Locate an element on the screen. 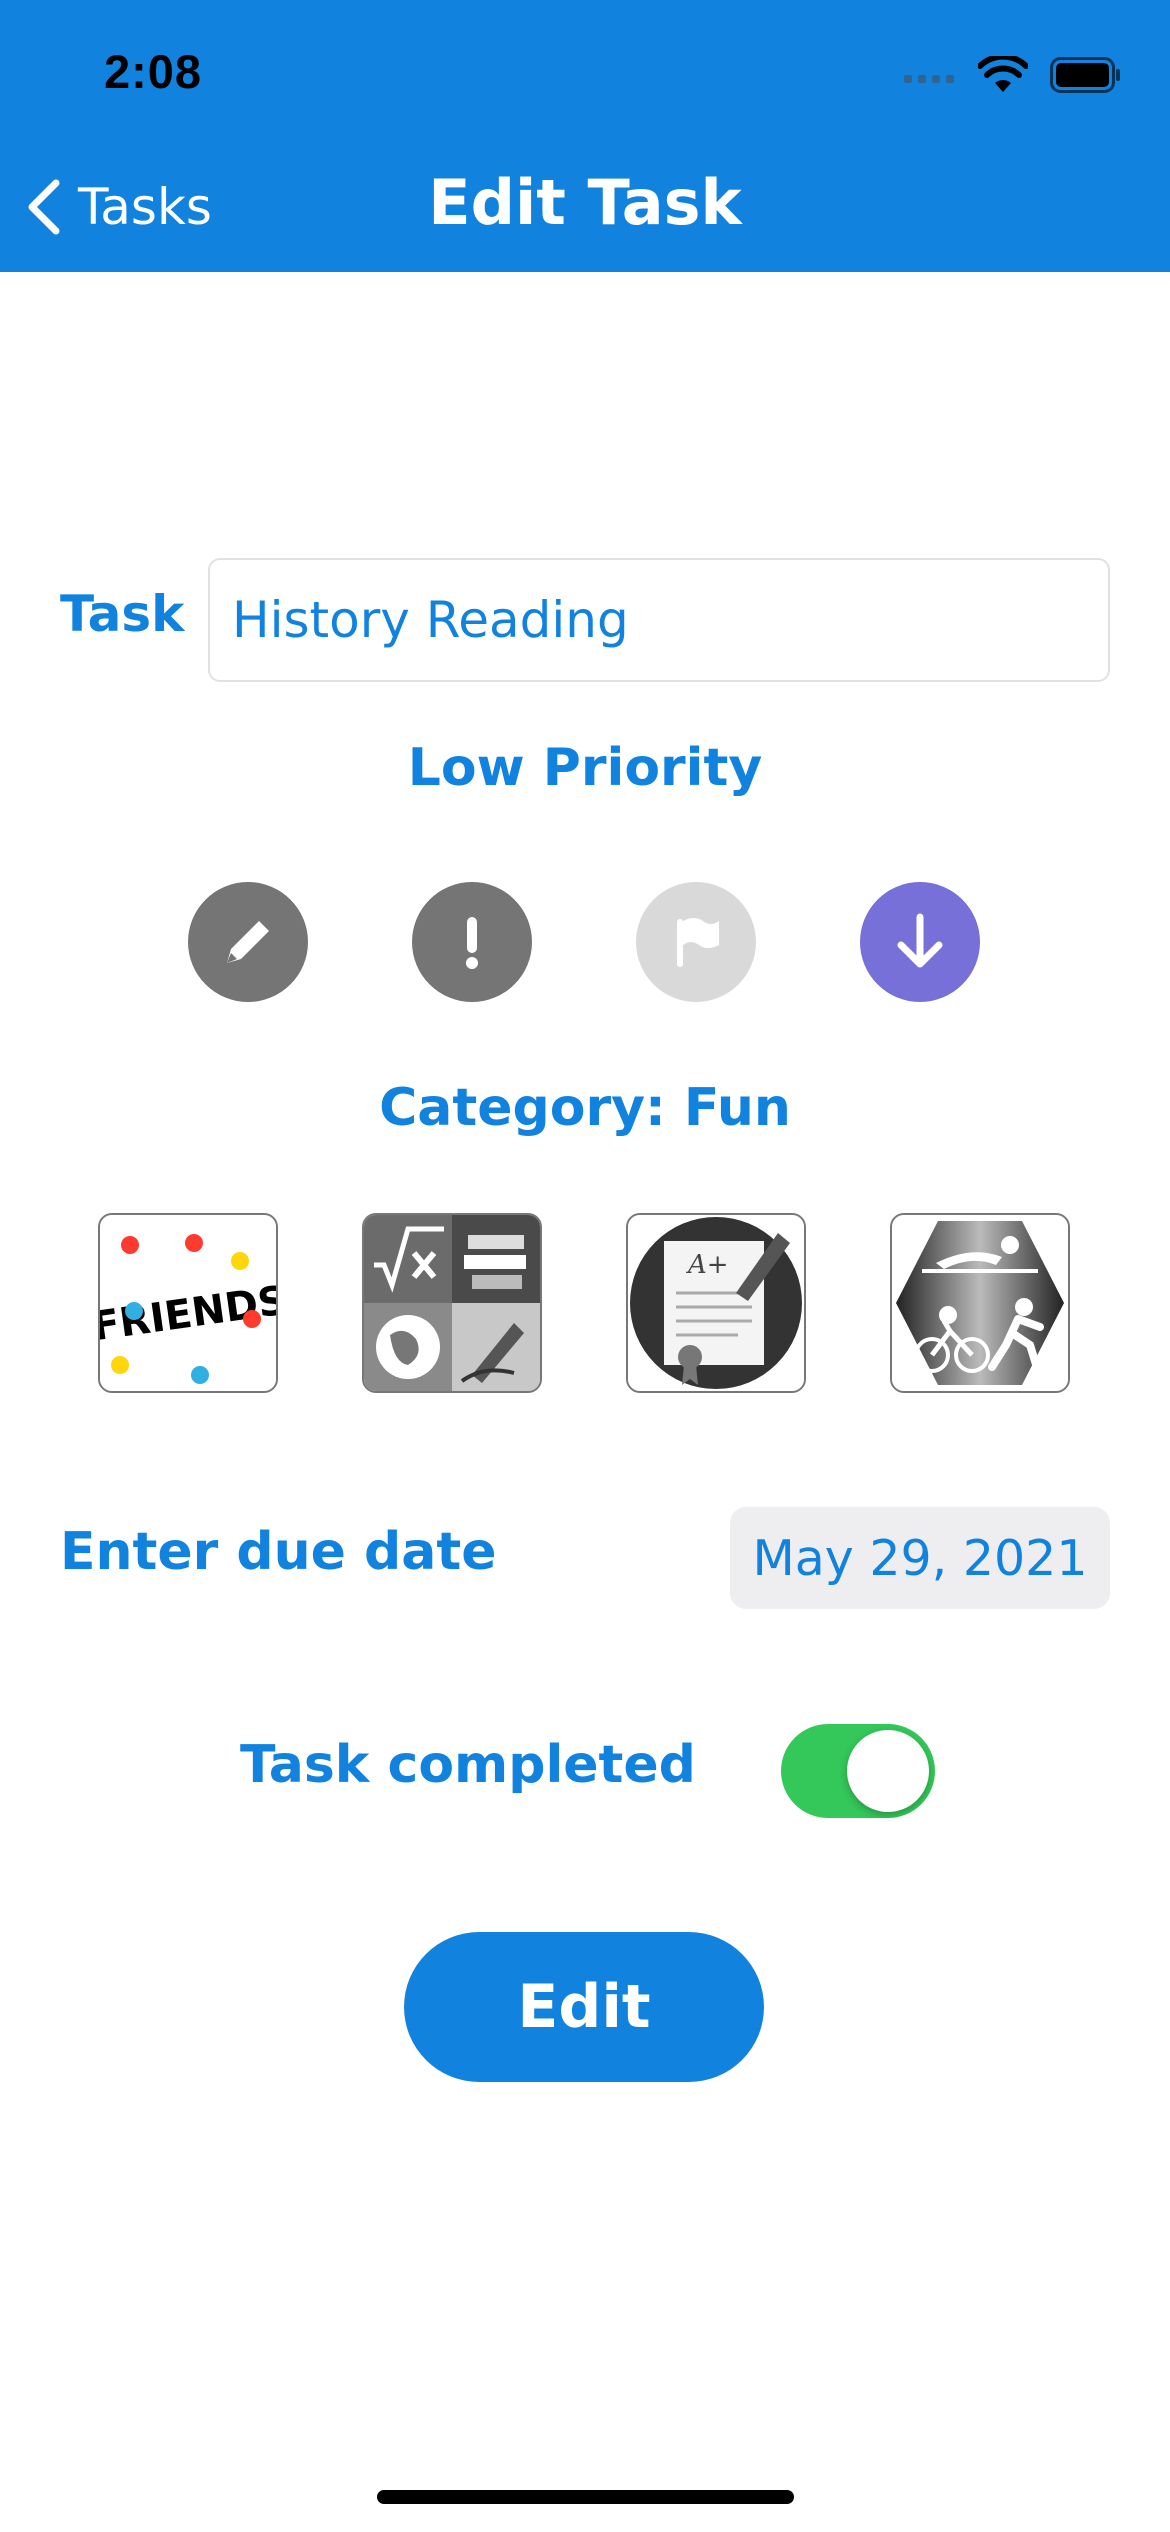 This screenshot has width=1170, height=2532. page-title: Edit Task is located at coordinates (585, 202).